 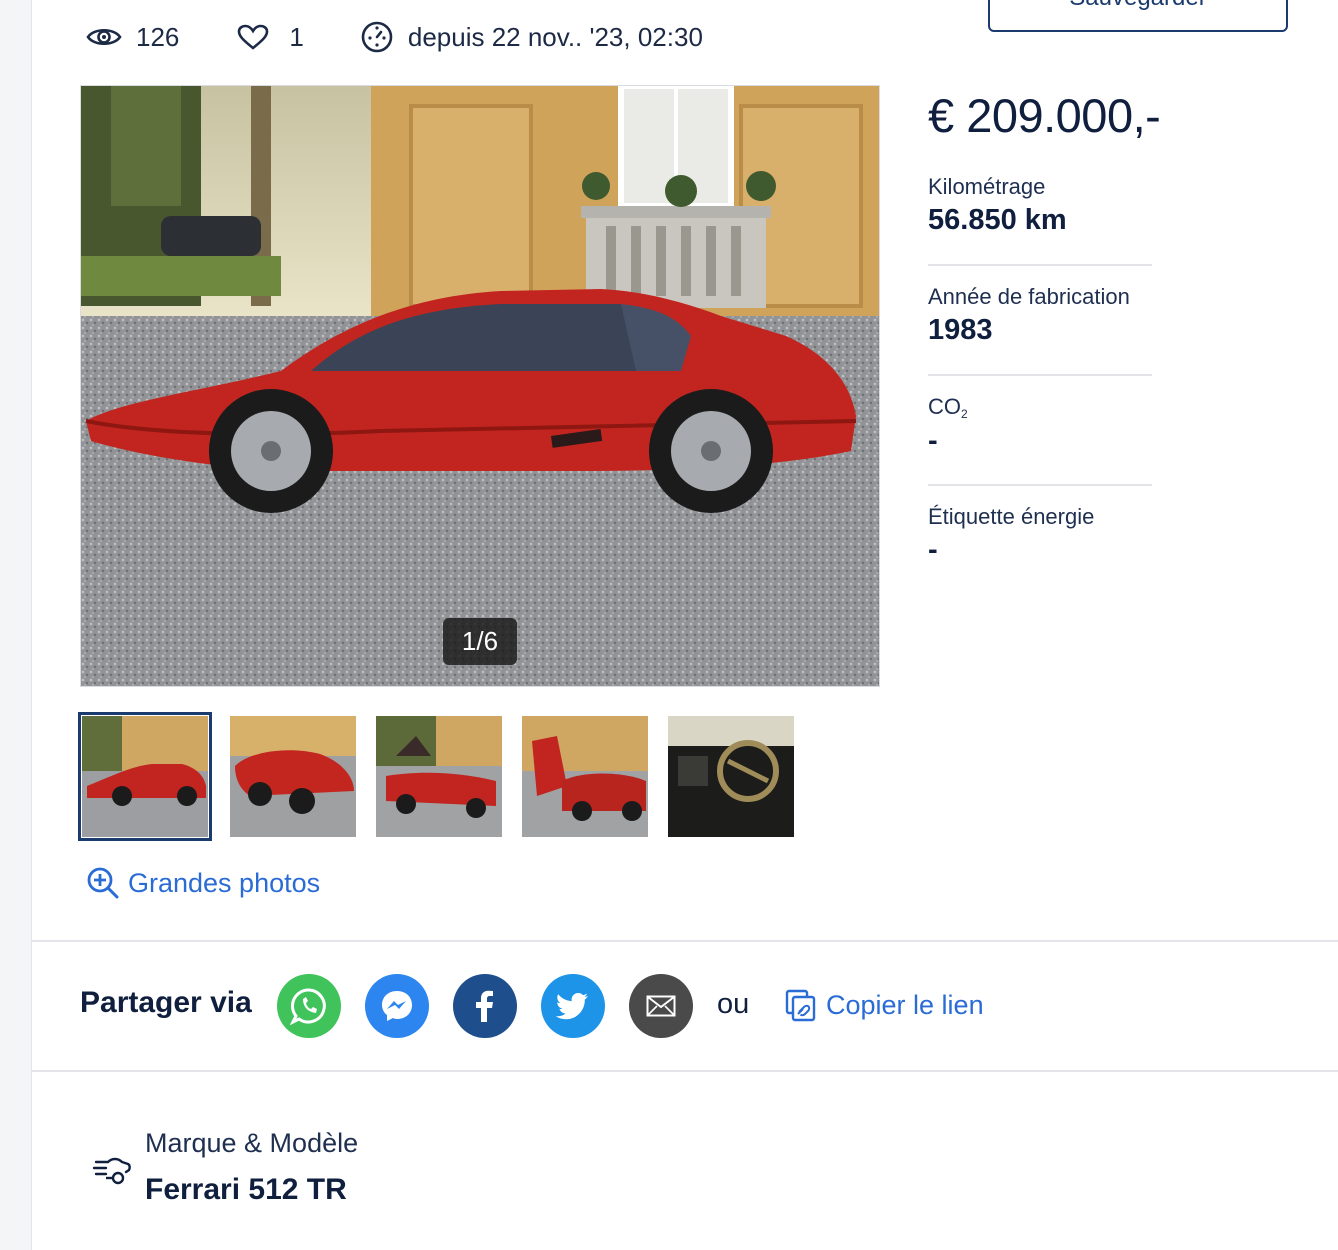 I want to click on eye-icon, so click(x=104, y=37).